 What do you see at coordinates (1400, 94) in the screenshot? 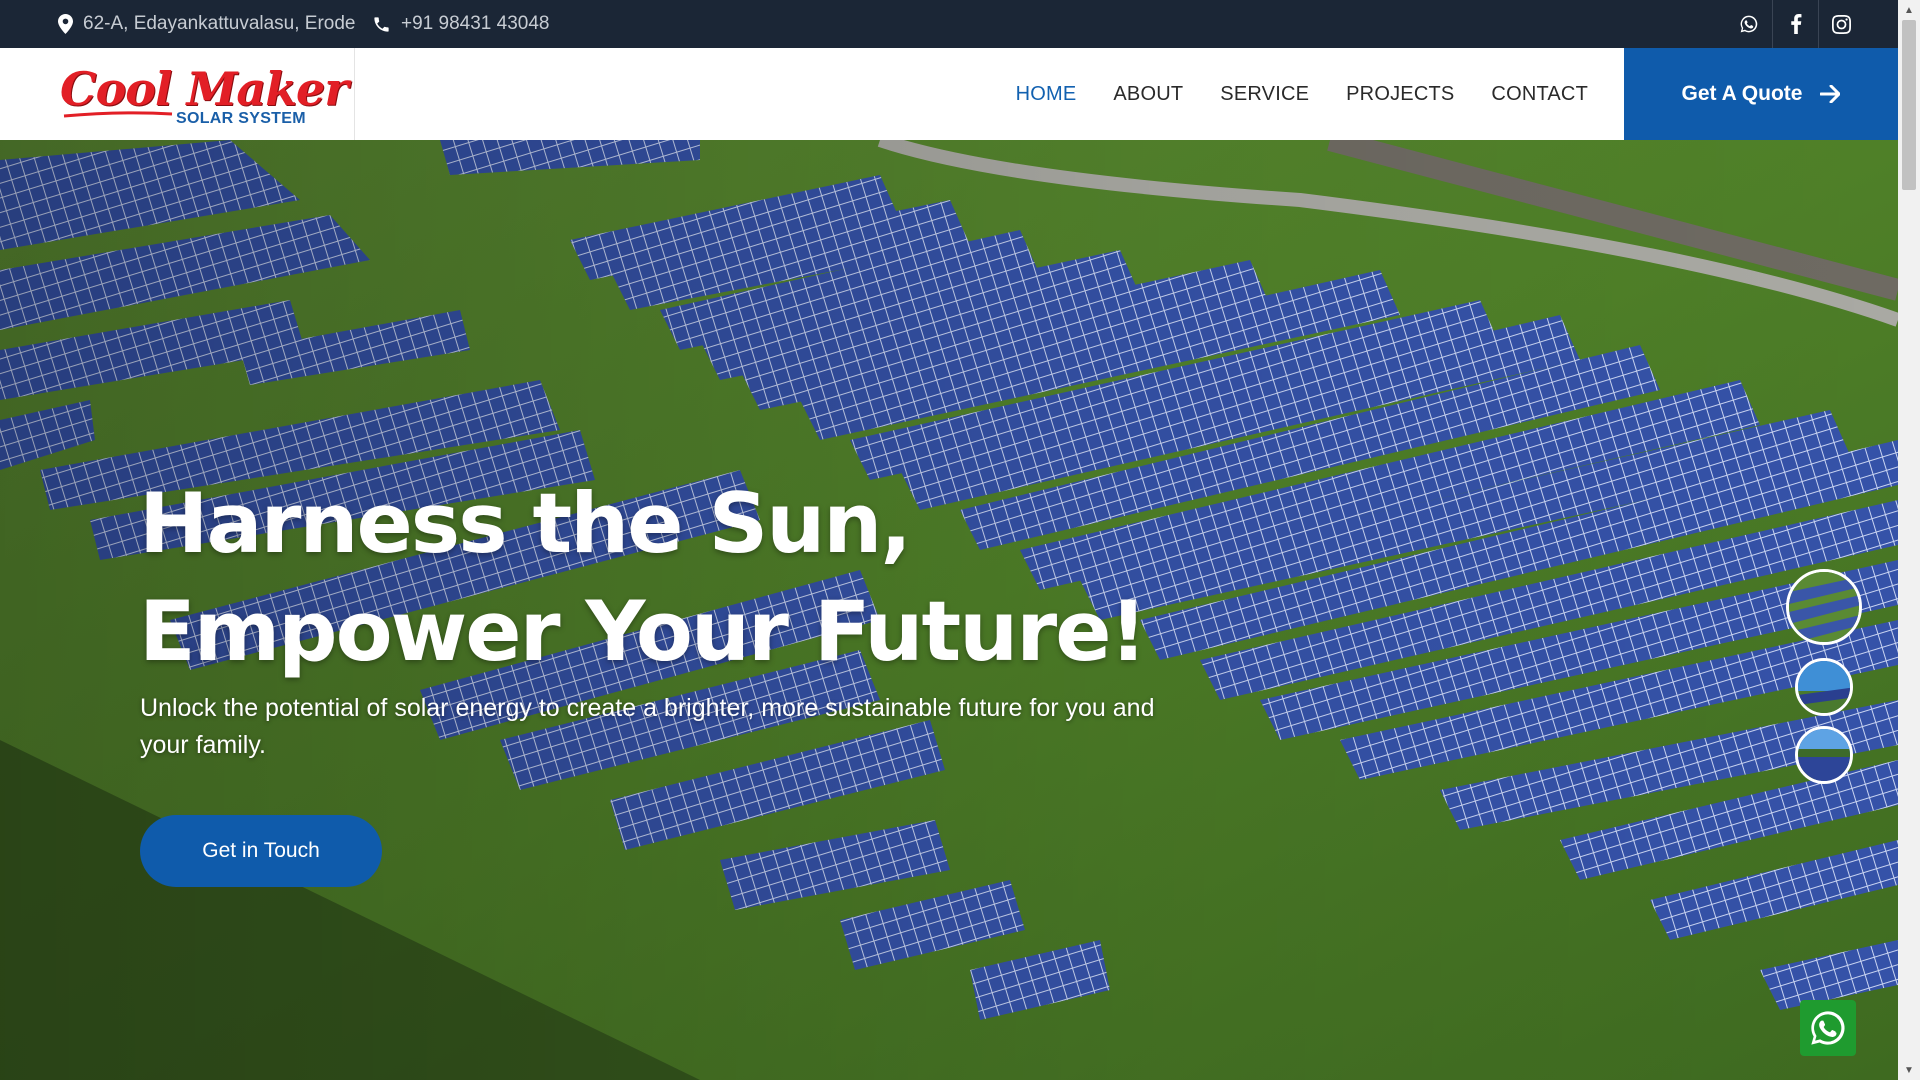
I see `nav-projects: PROJECTS` at bounding box center [1400, 94].